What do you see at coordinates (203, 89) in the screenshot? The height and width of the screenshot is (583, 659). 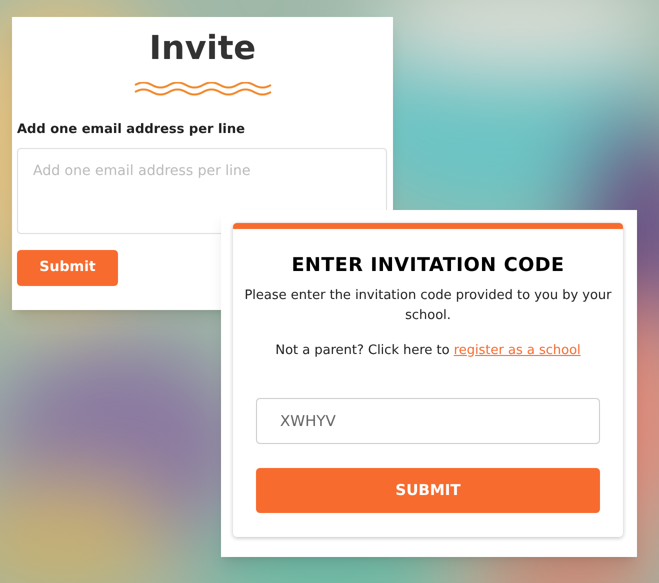 I see `wavy-divider-icon` at bounding box center [203, 89].